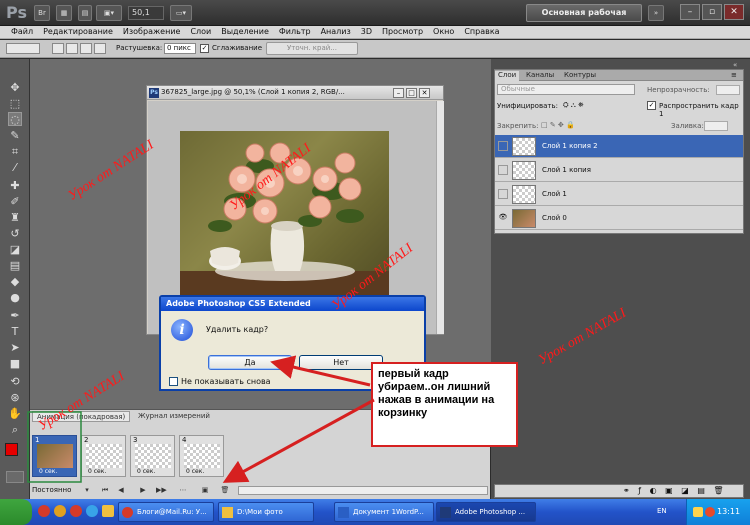  What do you see at coordinates (729, 511) in the screenshot?
I see `clock: 13:11` at bounding box center [729, 511].